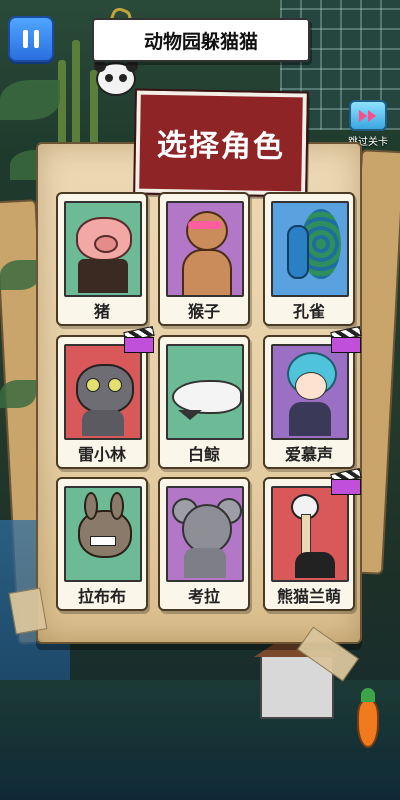 This screenshot has width=400, height=800. I want to click on skip-level-icon, so click(368, 115).